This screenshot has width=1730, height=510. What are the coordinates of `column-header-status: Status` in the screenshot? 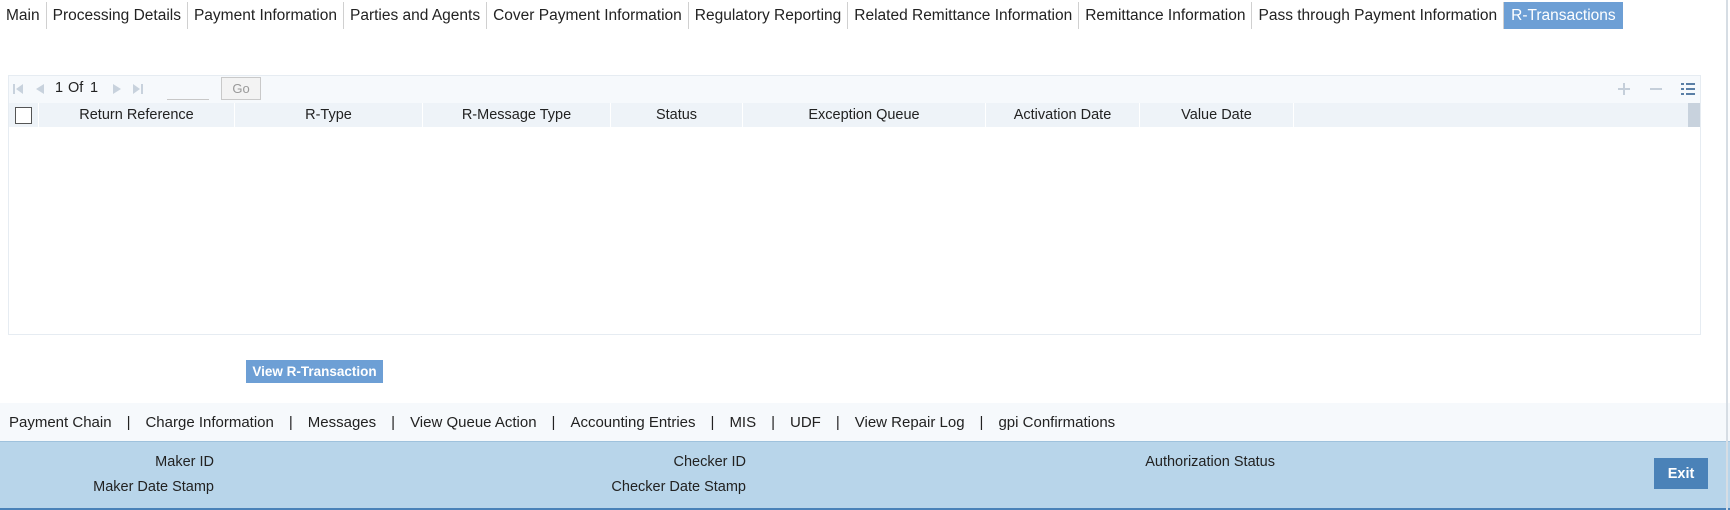 It's located at (677, 115).